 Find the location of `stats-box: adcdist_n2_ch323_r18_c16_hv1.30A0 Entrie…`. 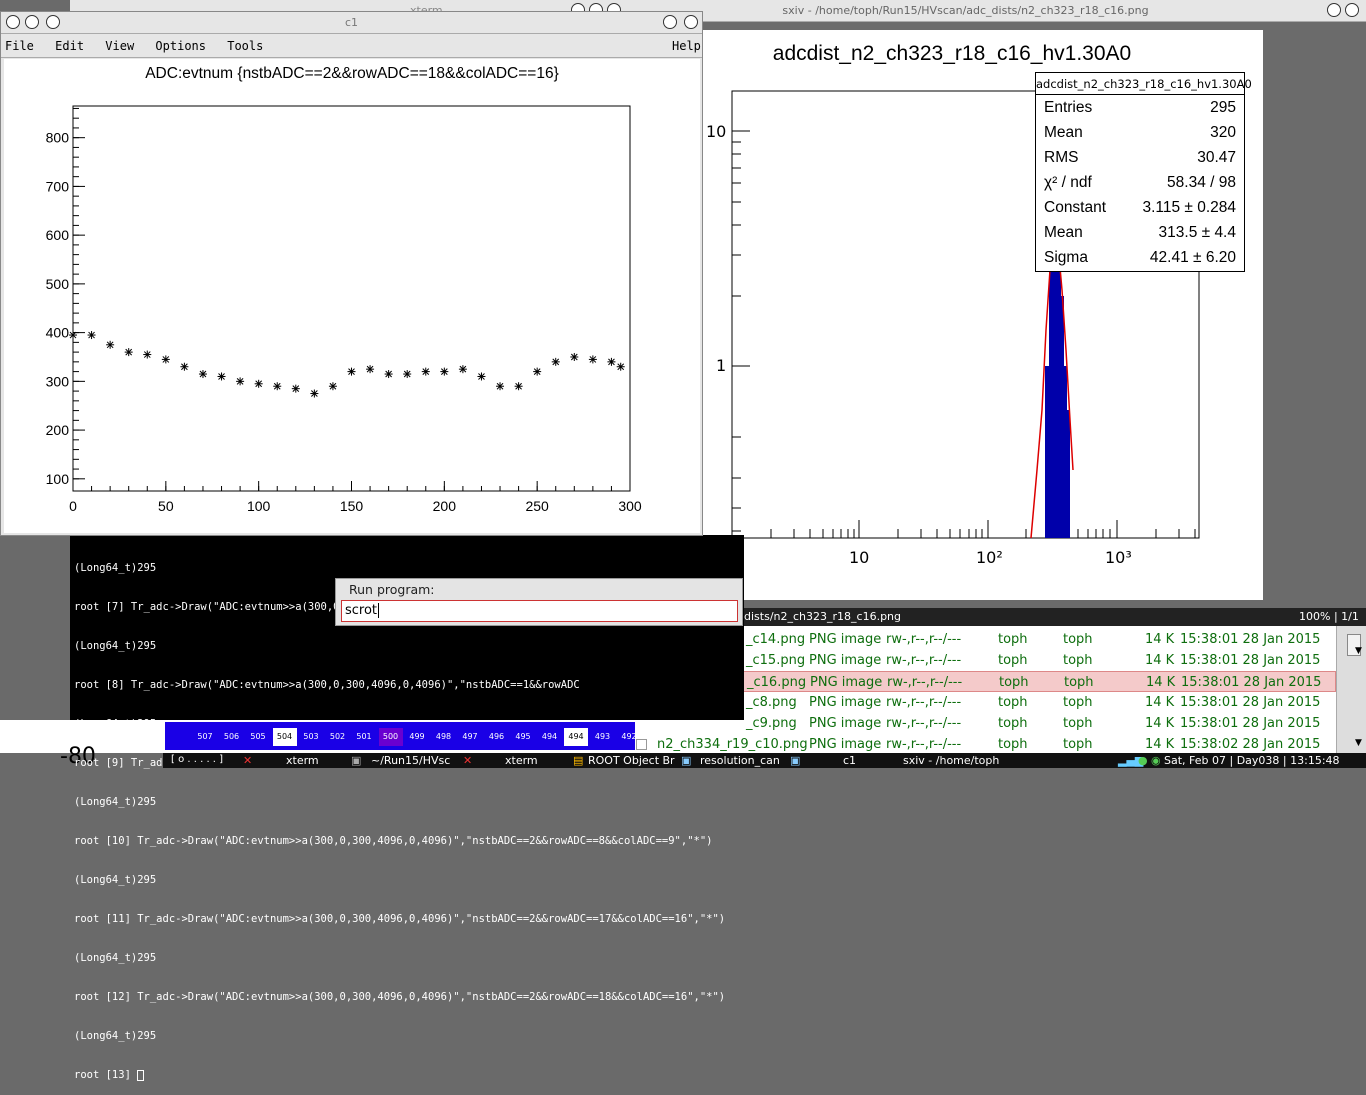

stats-box: adcdist_n2_ch323_r18_c16_hv1.30A0 Entrie… is located at coordinates (1143, 172).